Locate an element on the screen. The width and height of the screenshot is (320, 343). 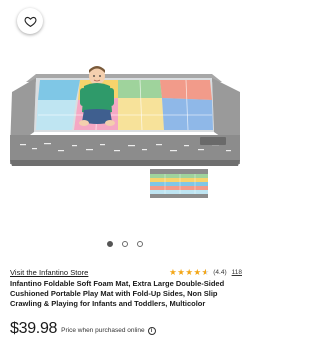
review-count-link: 118 is located at coordinates (237, 272).